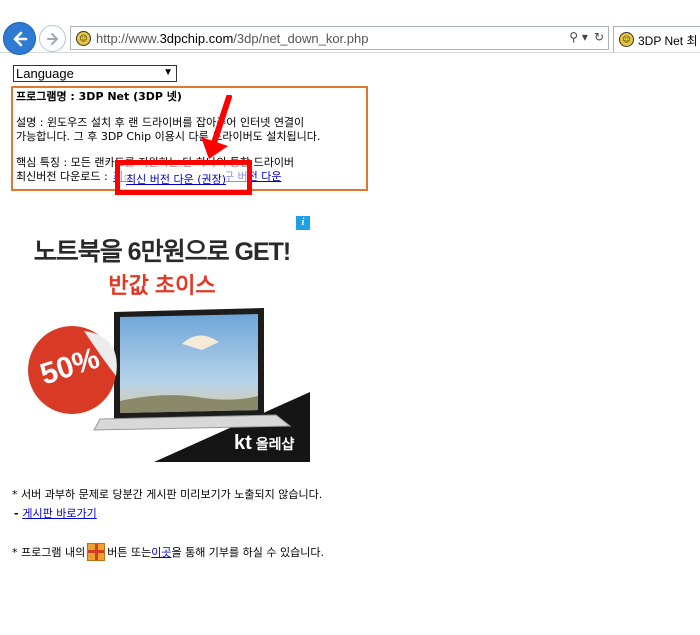 Image resolution: width=700 pixels, height=635 pixels. I want to click on program-title: 프로그램명 : 3DP Net (3DP 넷), so click(99, 96).